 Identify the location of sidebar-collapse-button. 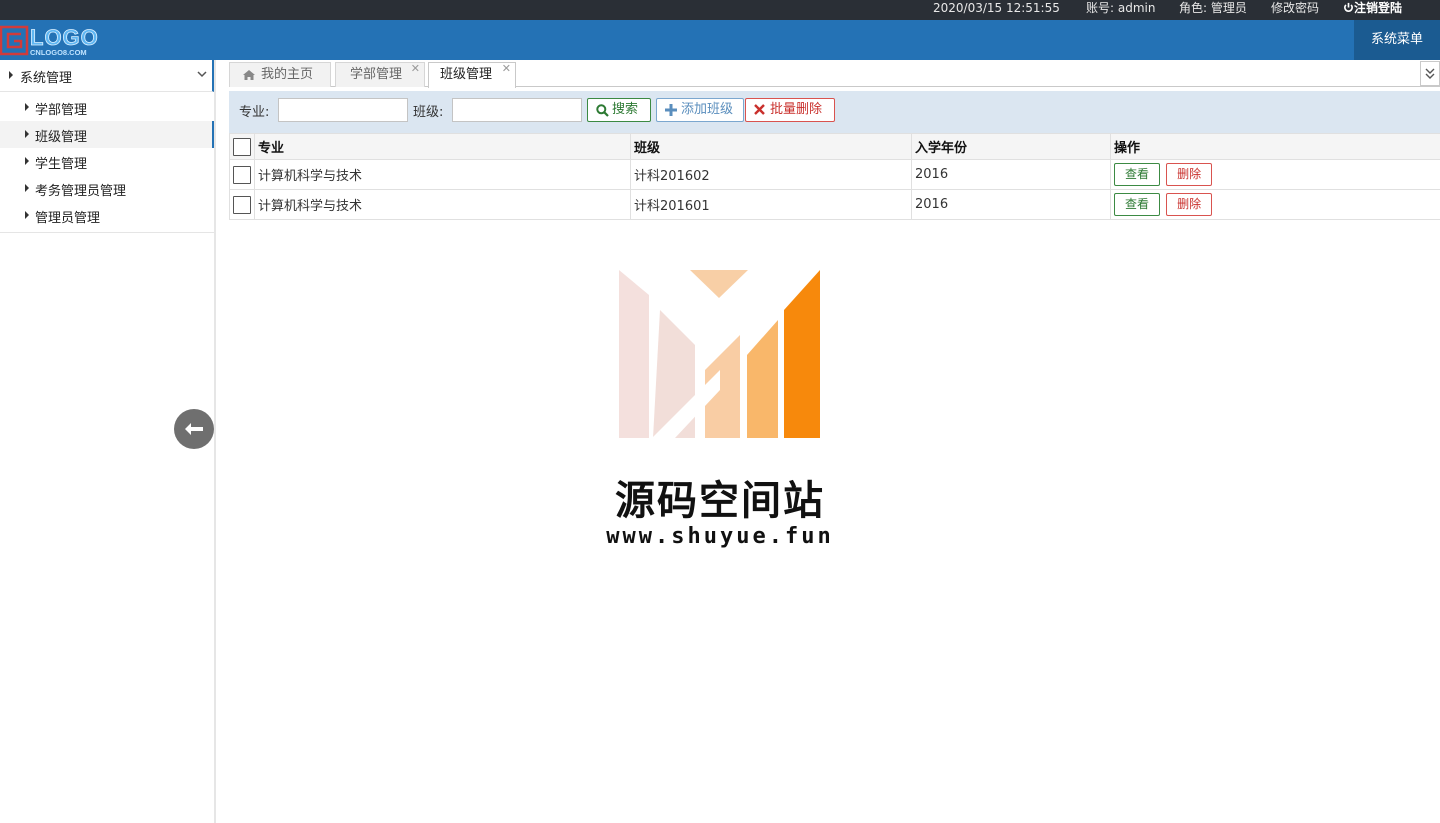
(194, 429).